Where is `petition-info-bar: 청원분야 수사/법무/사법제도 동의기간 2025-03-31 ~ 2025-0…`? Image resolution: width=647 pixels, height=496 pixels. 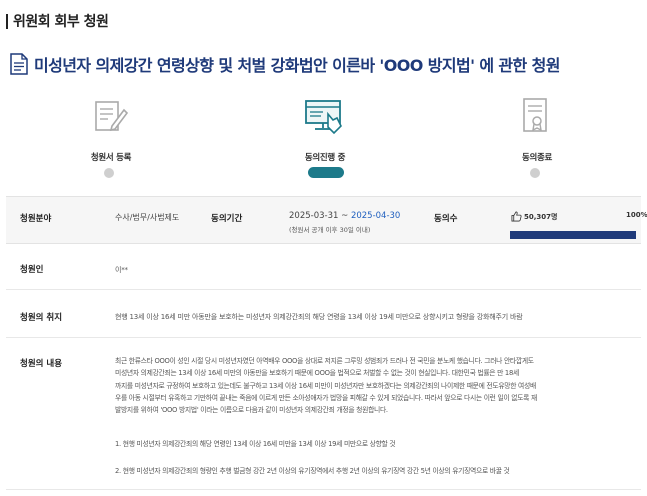 petition-info-bar: 청원분야 수사/법무/사법제도 동의기간 2025-03-31 ~ 2025-0… is located at coordinates (326, 220).